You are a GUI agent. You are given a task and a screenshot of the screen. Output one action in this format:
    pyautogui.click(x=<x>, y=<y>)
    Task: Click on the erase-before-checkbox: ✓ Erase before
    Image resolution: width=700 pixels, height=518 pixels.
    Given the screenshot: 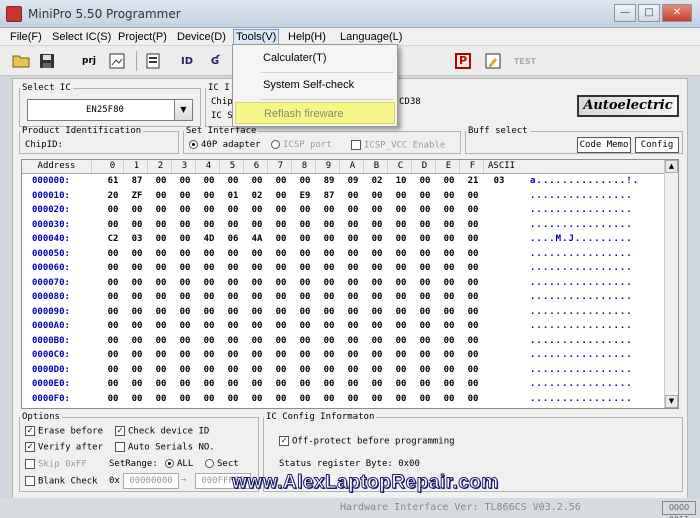 What is the action you would take?
    pyautogui.click(x=64, y=431)
    